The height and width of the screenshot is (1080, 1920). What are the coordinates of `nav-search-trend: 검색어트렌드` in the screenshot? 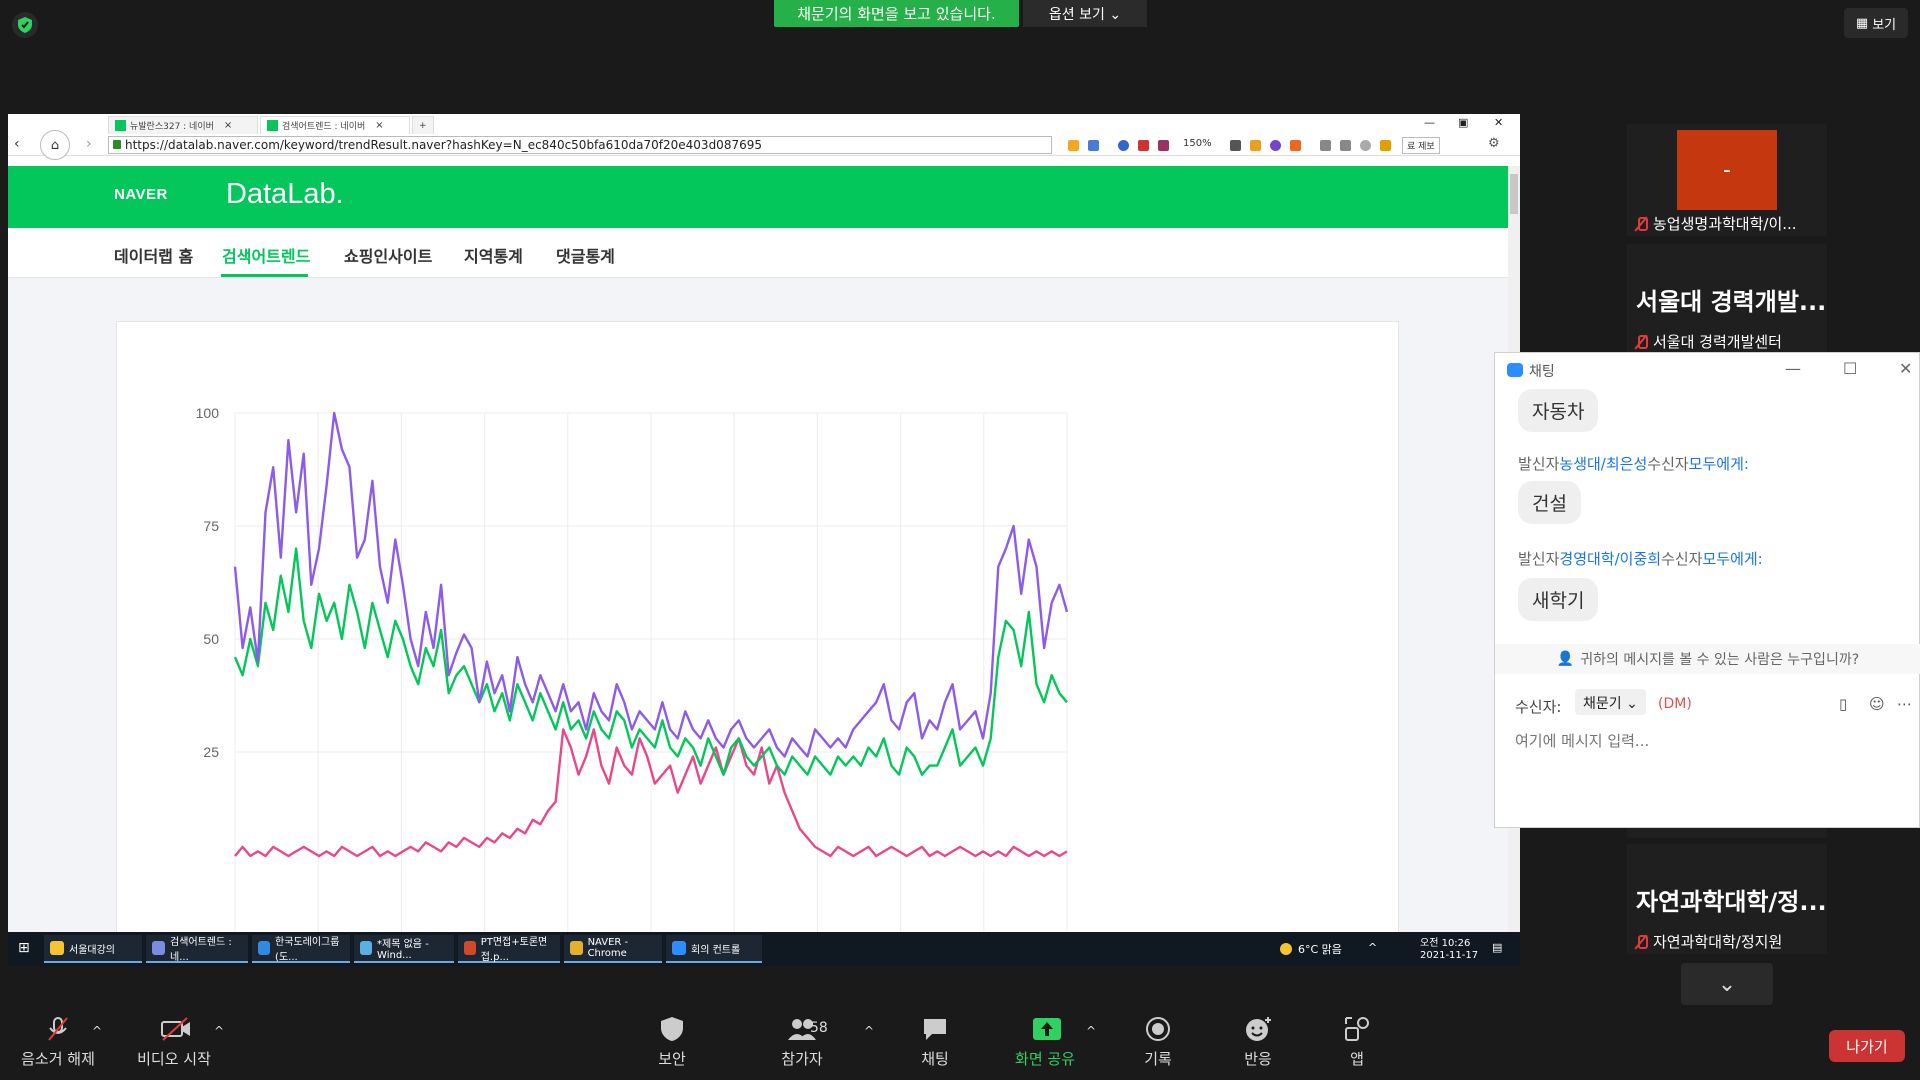 It's located at (266, 255).